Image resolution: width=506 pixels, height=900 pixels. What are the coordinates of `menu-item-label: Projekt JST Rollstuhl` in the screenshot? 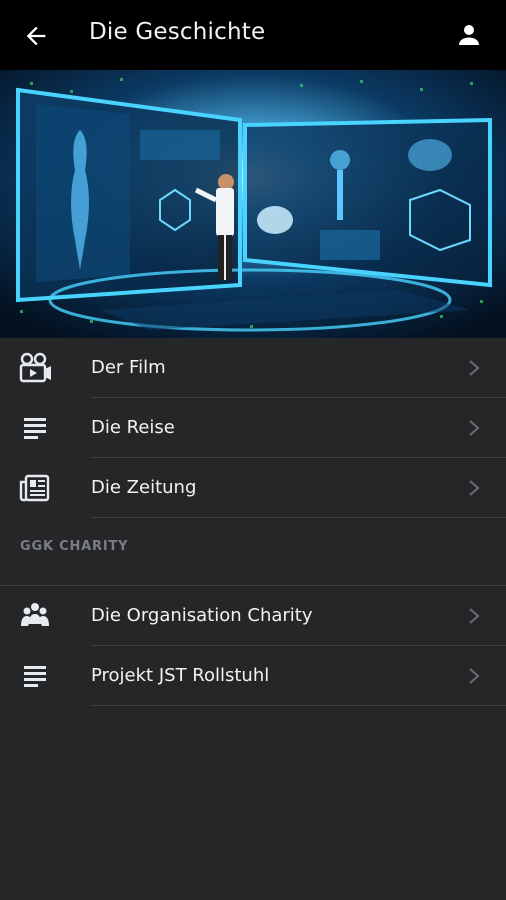 It's located at (180, 675).